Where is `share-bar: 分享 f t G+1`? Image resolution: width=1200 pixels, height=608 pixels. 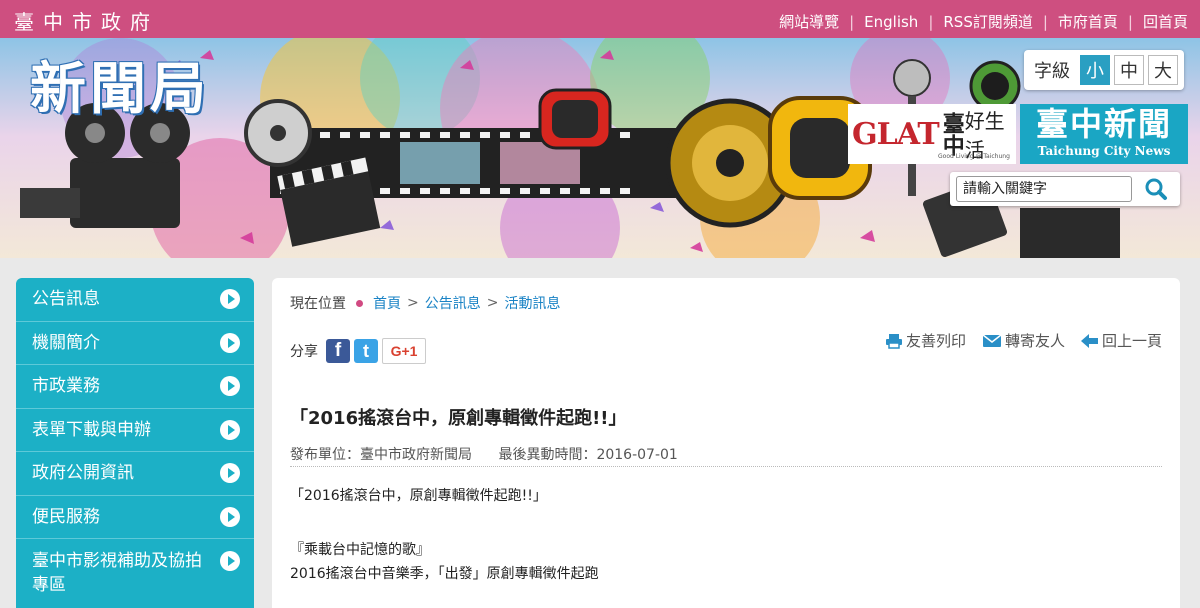
share-bar: 分享 f t G+1 is located at coordinates (360, 351).